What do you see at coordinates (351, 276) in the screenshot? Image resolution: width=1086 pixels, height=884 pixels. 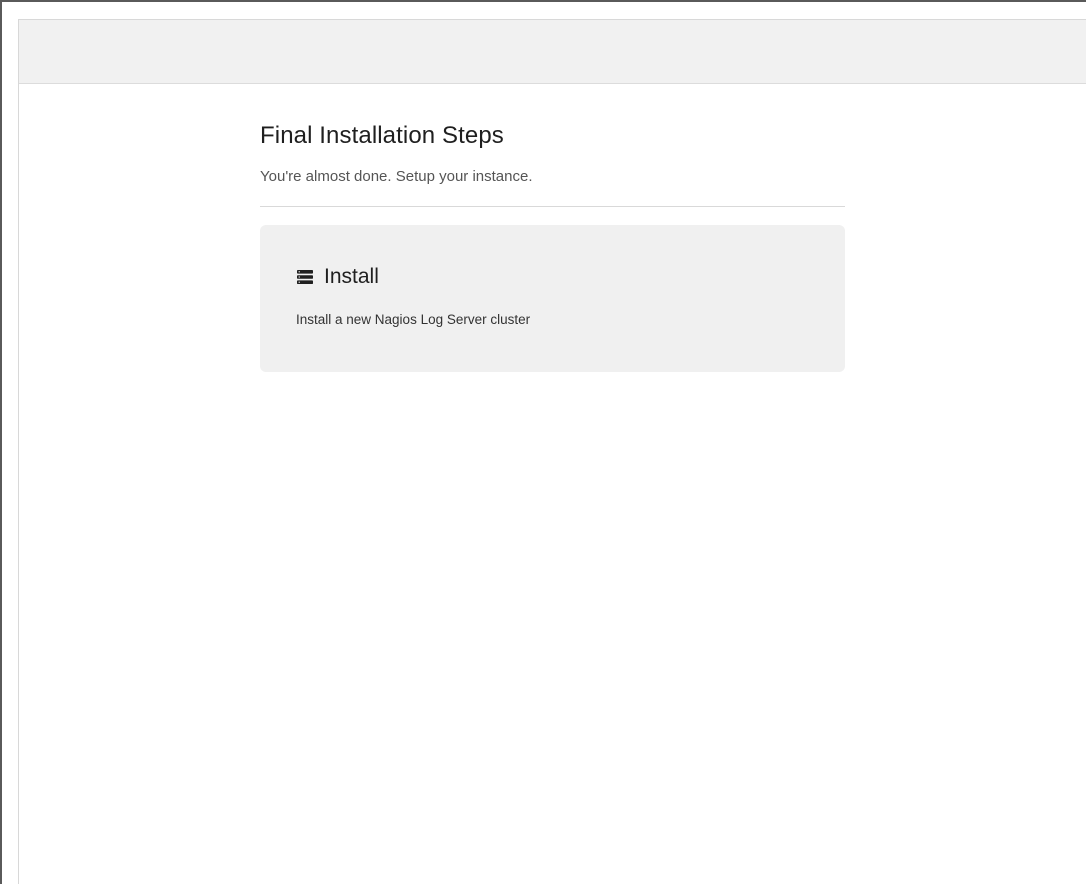 I see `install-card-title: Install` at bounding box center [351, 276].